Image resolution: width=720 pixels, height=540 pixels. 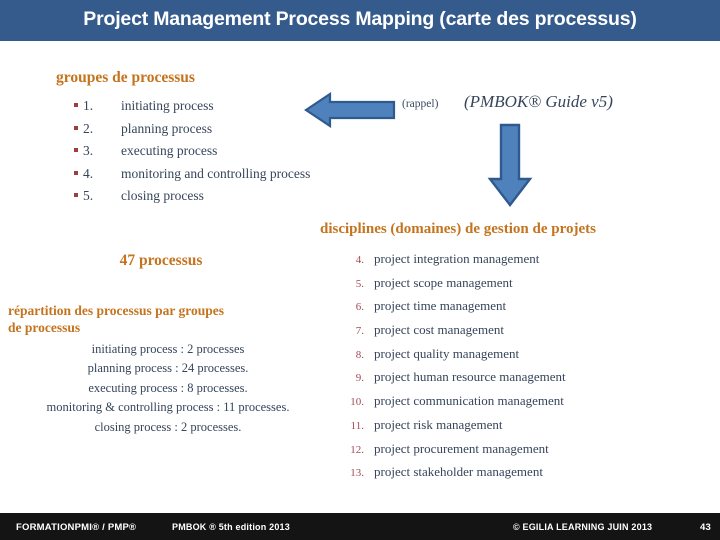 What do you see at coordinates (125, 77) in the screenshot?
I see `process-groups-heading: groupes de processus` at bounding box center [125, 77].